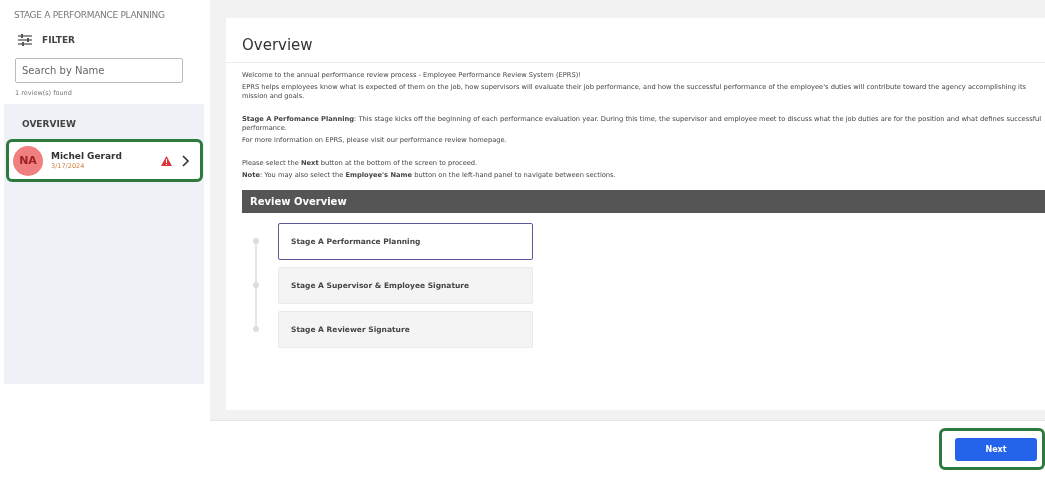  What do you see at coordinates (87, 156) in the screenshot?
I see `employee-name: Michel Gerard` at bounding box center [87, 156].